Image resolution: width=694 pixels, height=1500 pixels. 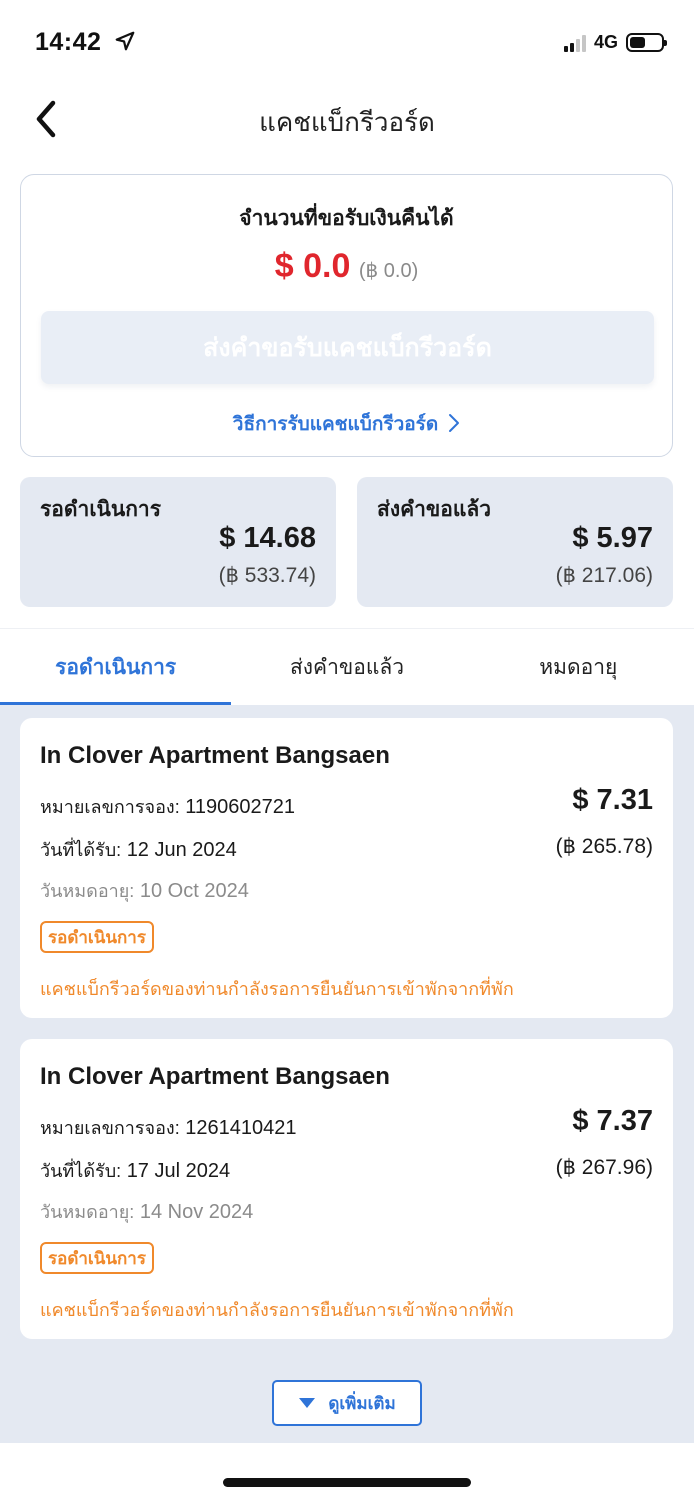 I want to click on tab-requested: ส่งคำขอแล้ว, so click(x=346, y=667).